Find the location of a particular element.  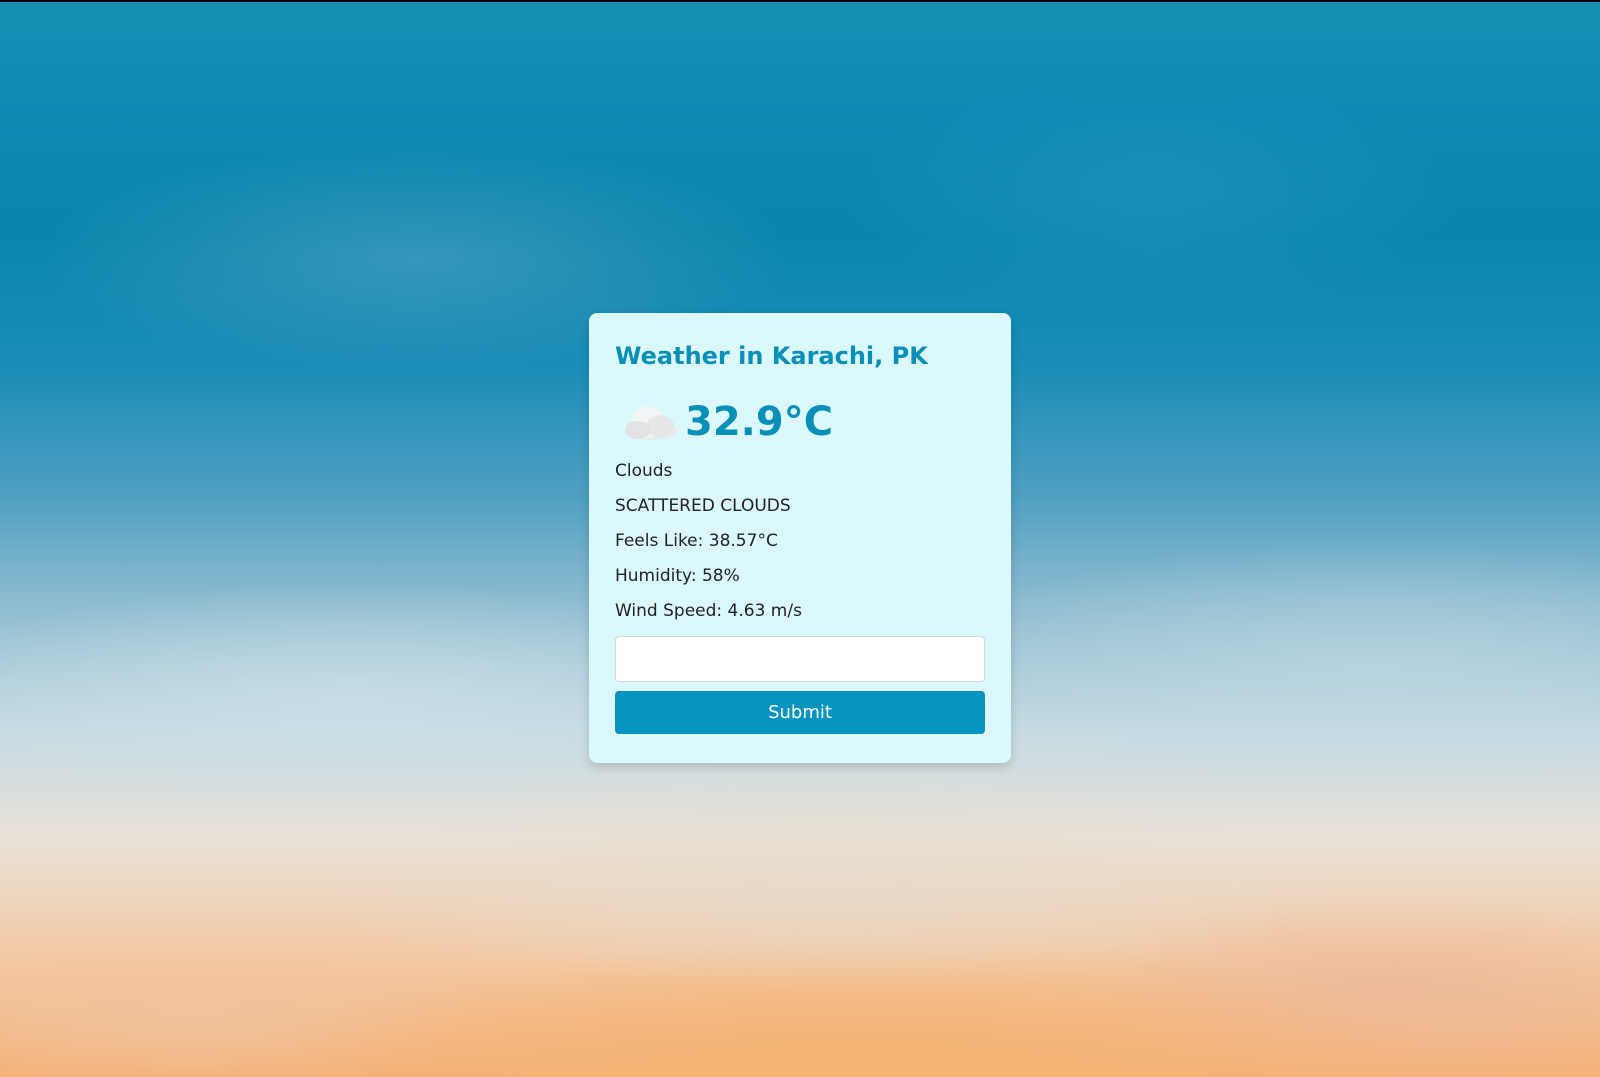

humidity: Humidity: 58% is located at coordinates (677, 576).